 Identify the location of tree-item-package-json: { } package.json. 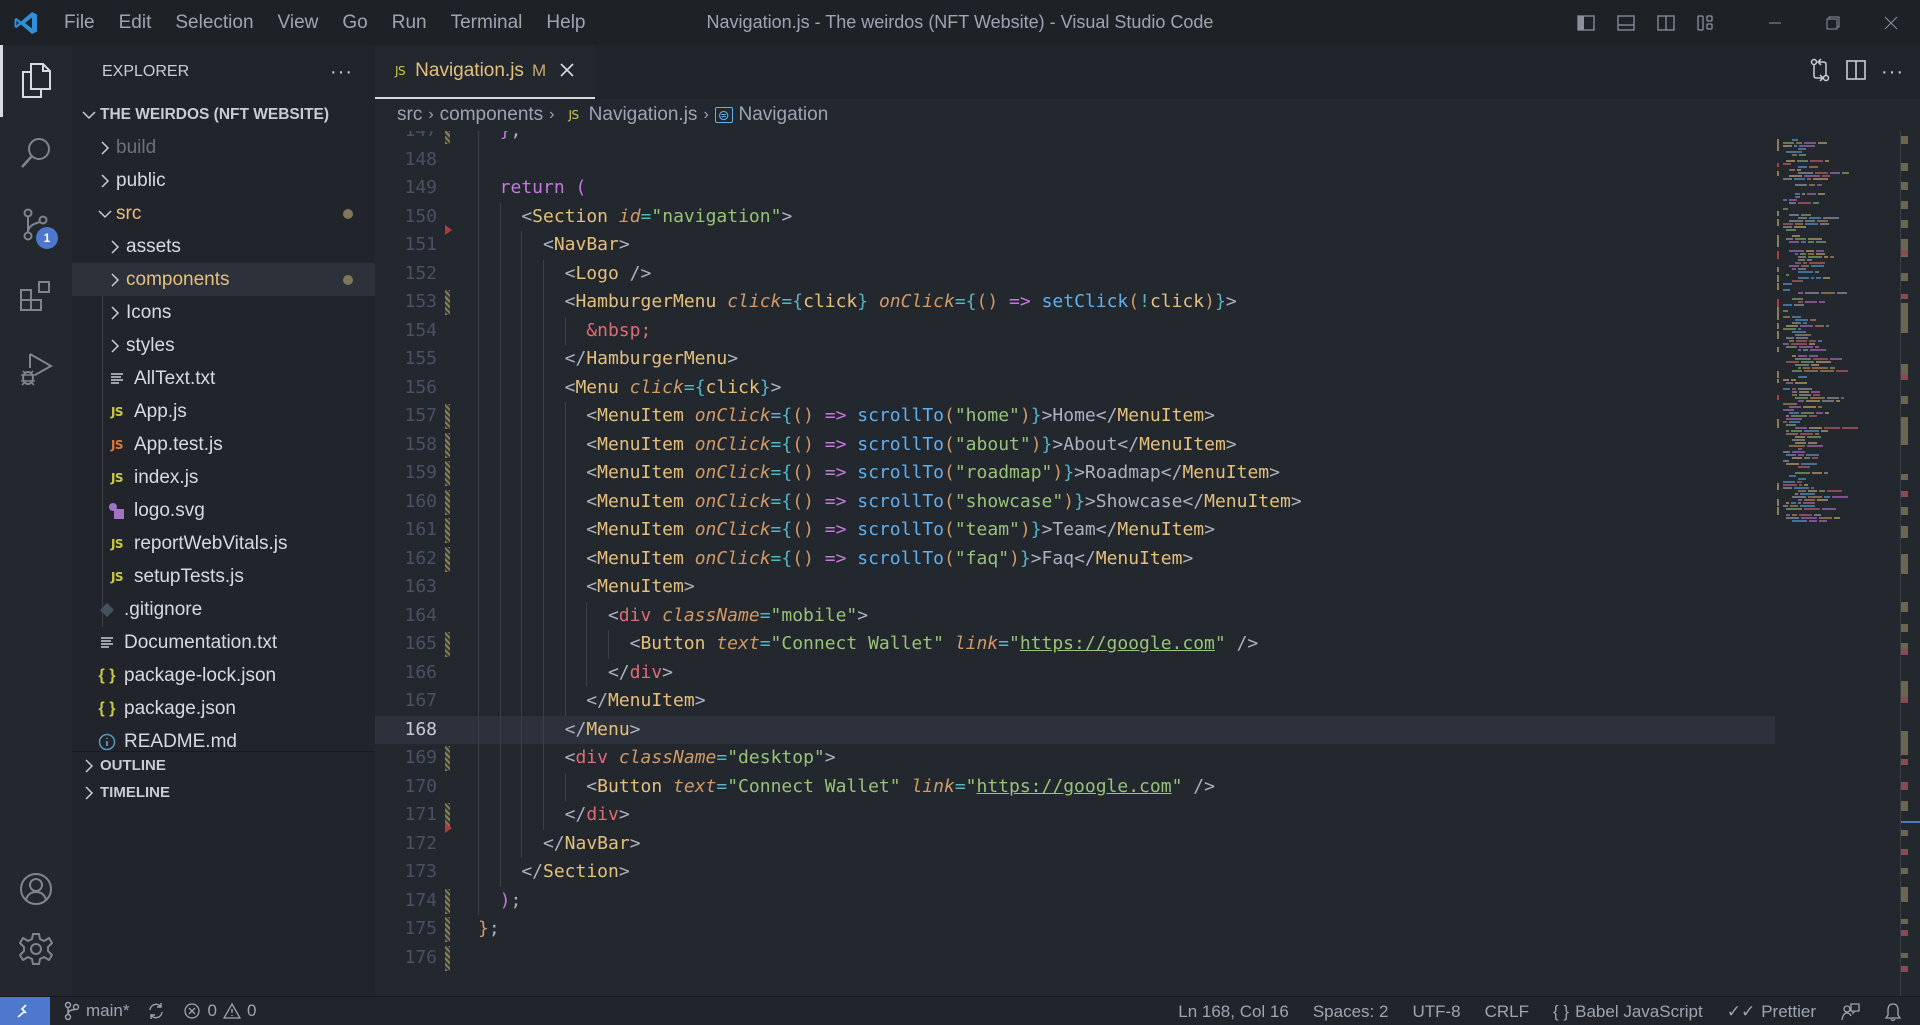
(223, 708).